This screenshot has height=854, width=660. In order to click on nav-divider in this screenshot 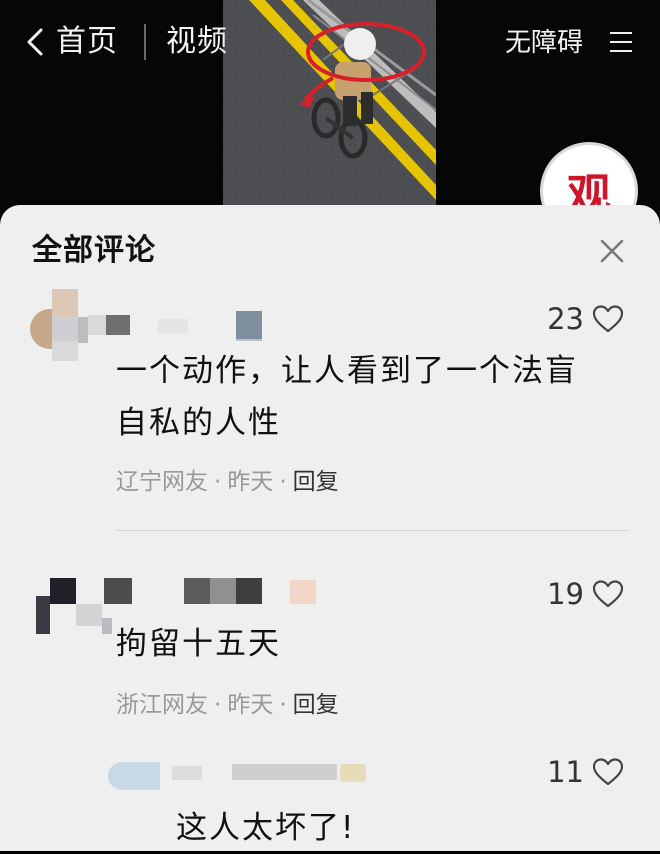, I will do `click(145, 42)`.